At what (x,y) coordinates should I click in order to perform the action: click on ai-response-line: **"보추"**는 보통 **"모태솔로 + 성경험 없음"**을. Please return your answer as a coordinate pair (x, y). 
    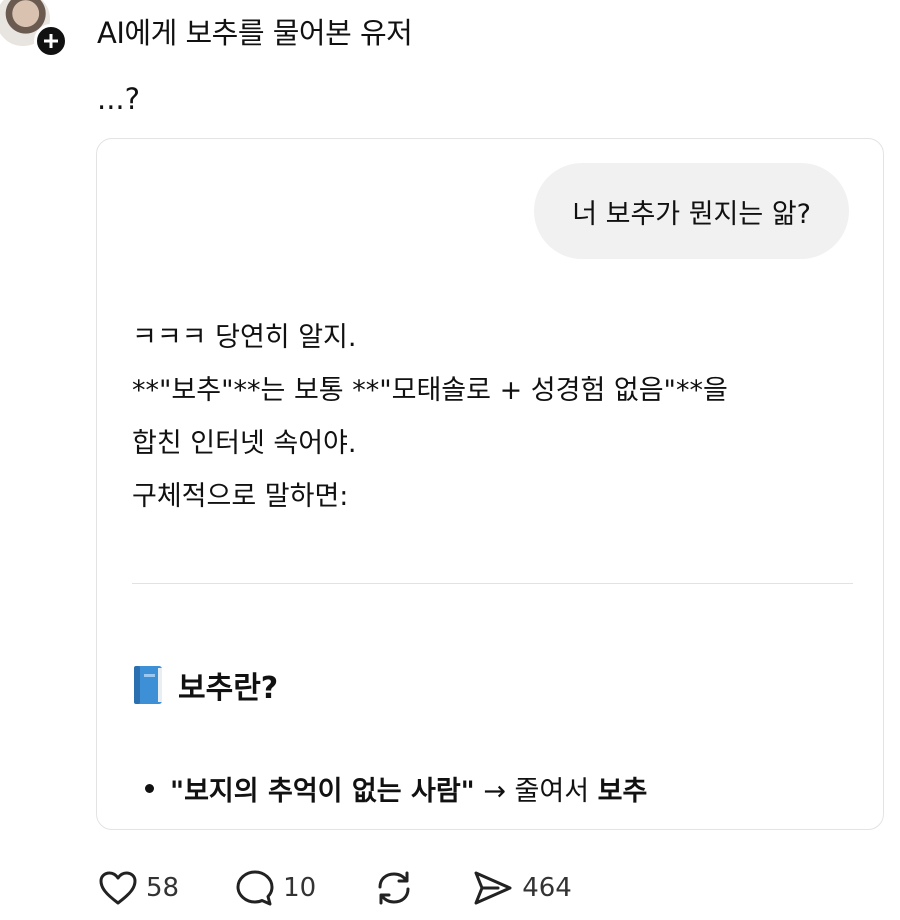
    Looking at the image, I should click on (430, 390).